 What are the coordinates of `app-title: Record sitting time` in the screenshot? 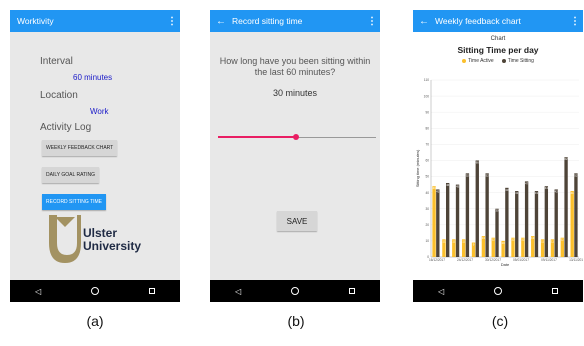 It's located at (267, 21).